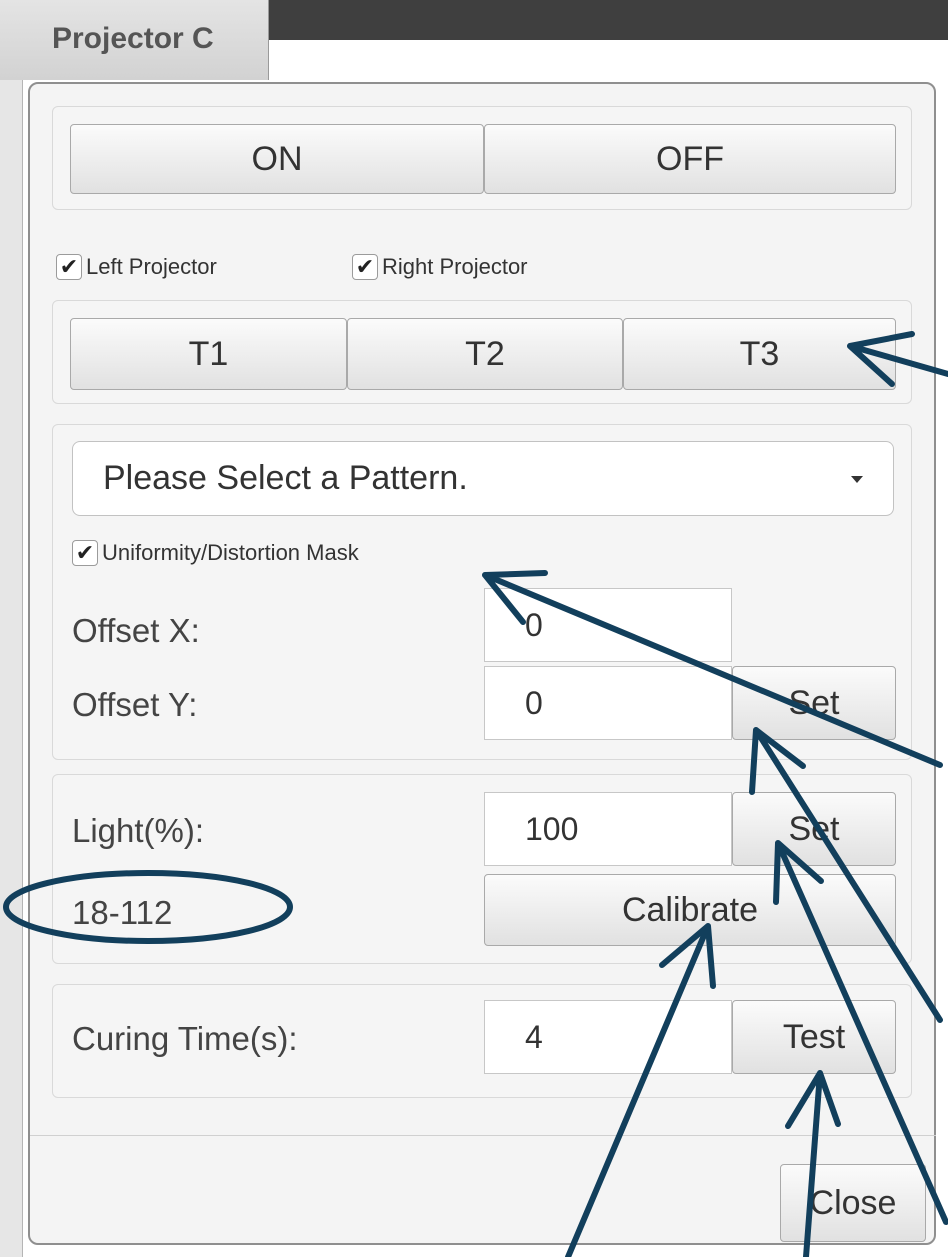 The height and width of the screenshot is (1257, 948). Describe the element at coordinates (230, 552) in the screenshot. I see `uniformity-mask-label: Uniformity/Distortion Mask` at that location.